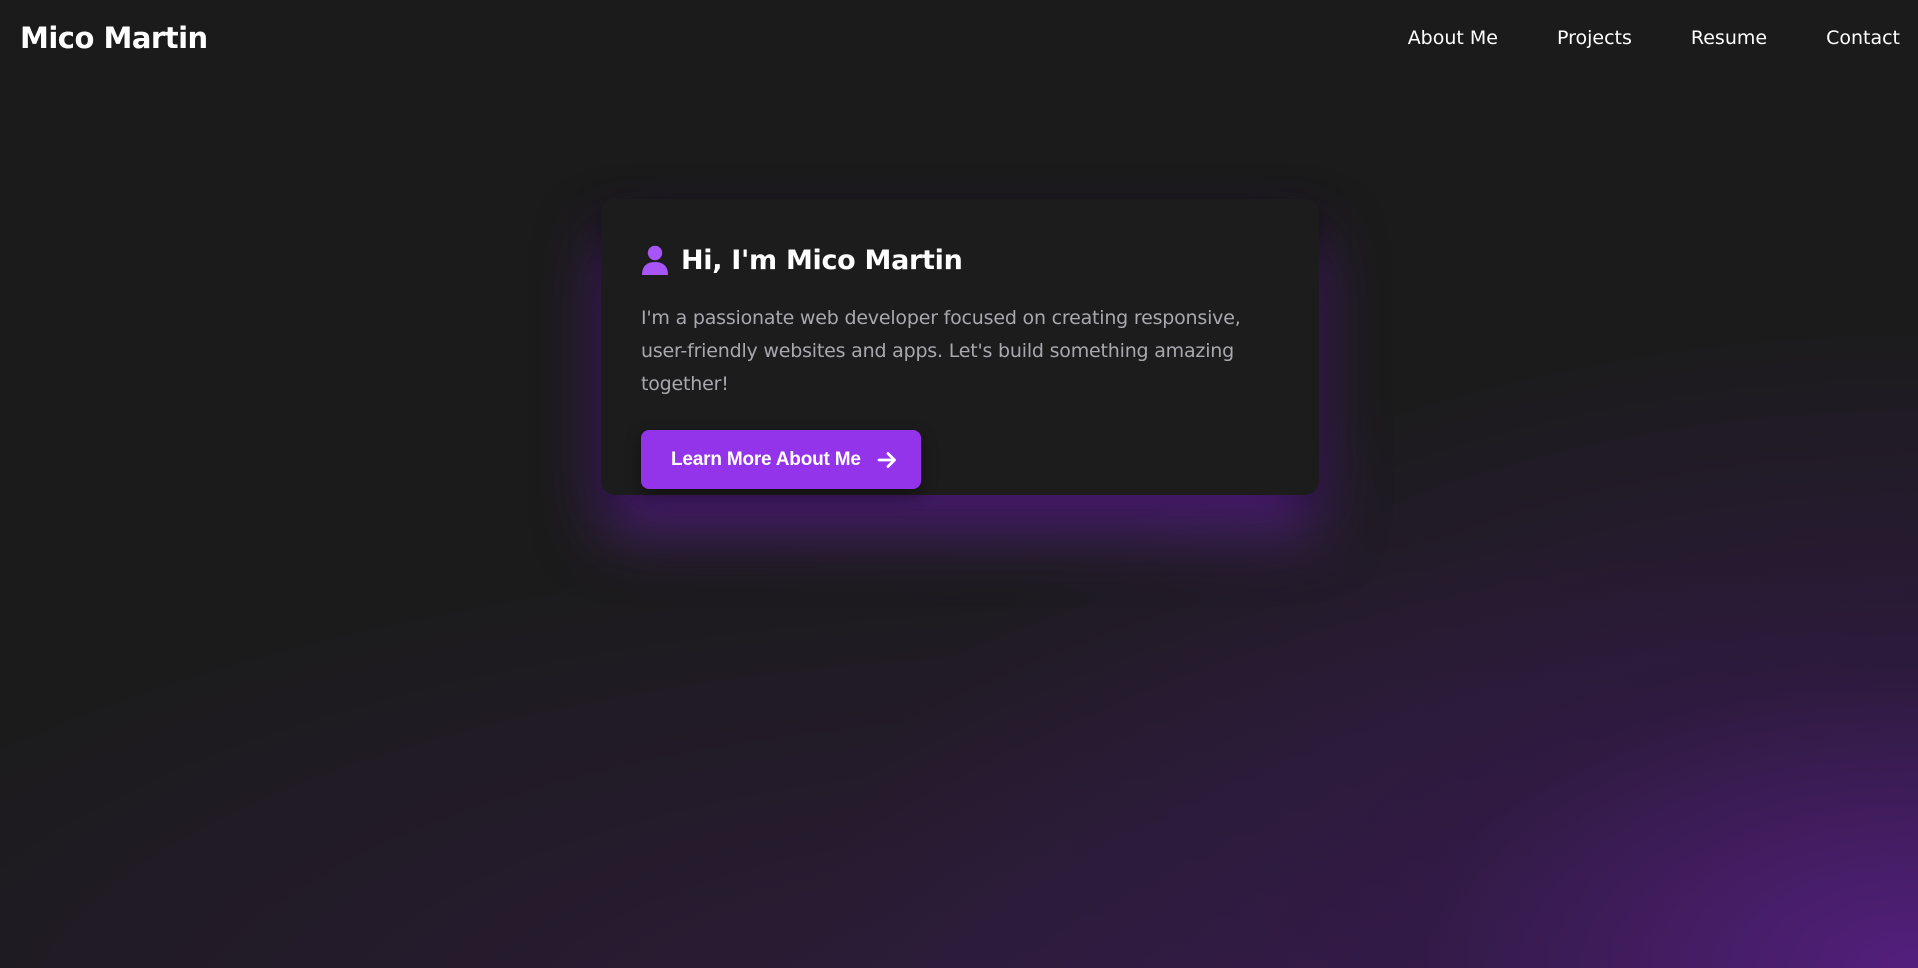 The height and width of the screenshot is (968, 1918). What do you see at coordinates (655, 260) in the screenshot?
I see `user-icon` at bounding box center [655, 260].